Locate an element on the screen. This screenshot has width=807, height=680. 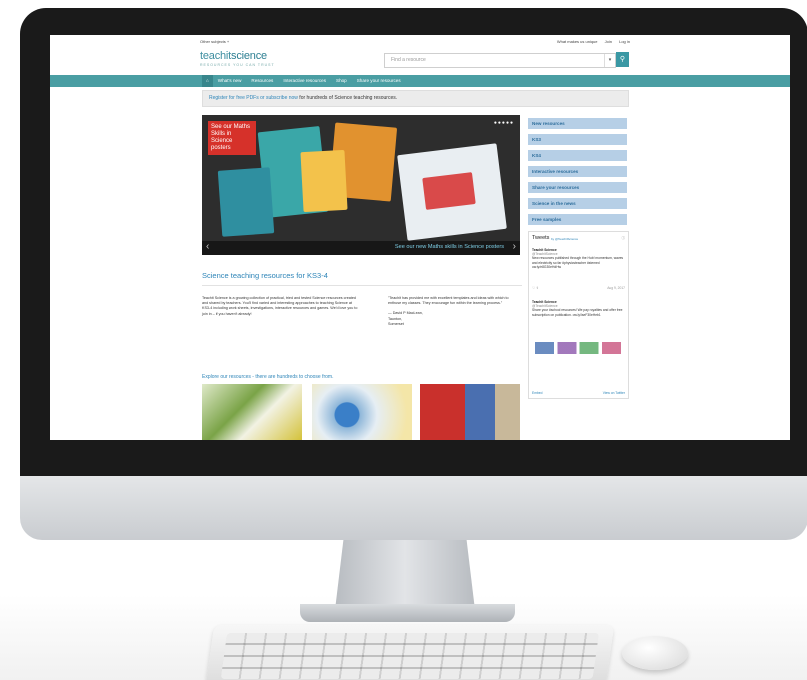
tweets-footer: Embed View on Twitter is located at coordinates (578, 393).